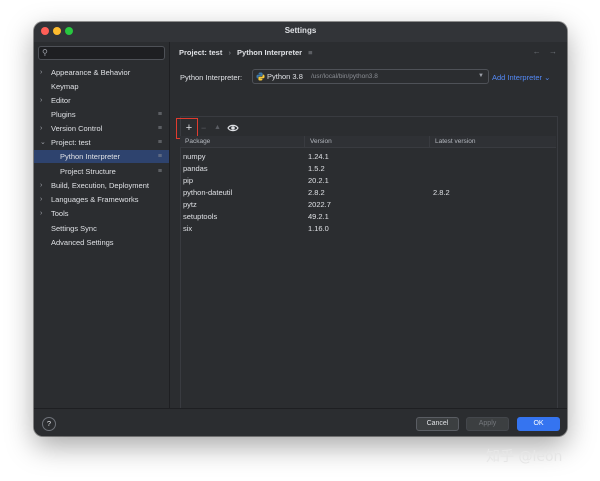 The image size is (600, 481). What do you see at coordinates (481, 76) in the screenshot?
I see `dropdown-arrow-icon: ▼` at bounding box center [481, 76].